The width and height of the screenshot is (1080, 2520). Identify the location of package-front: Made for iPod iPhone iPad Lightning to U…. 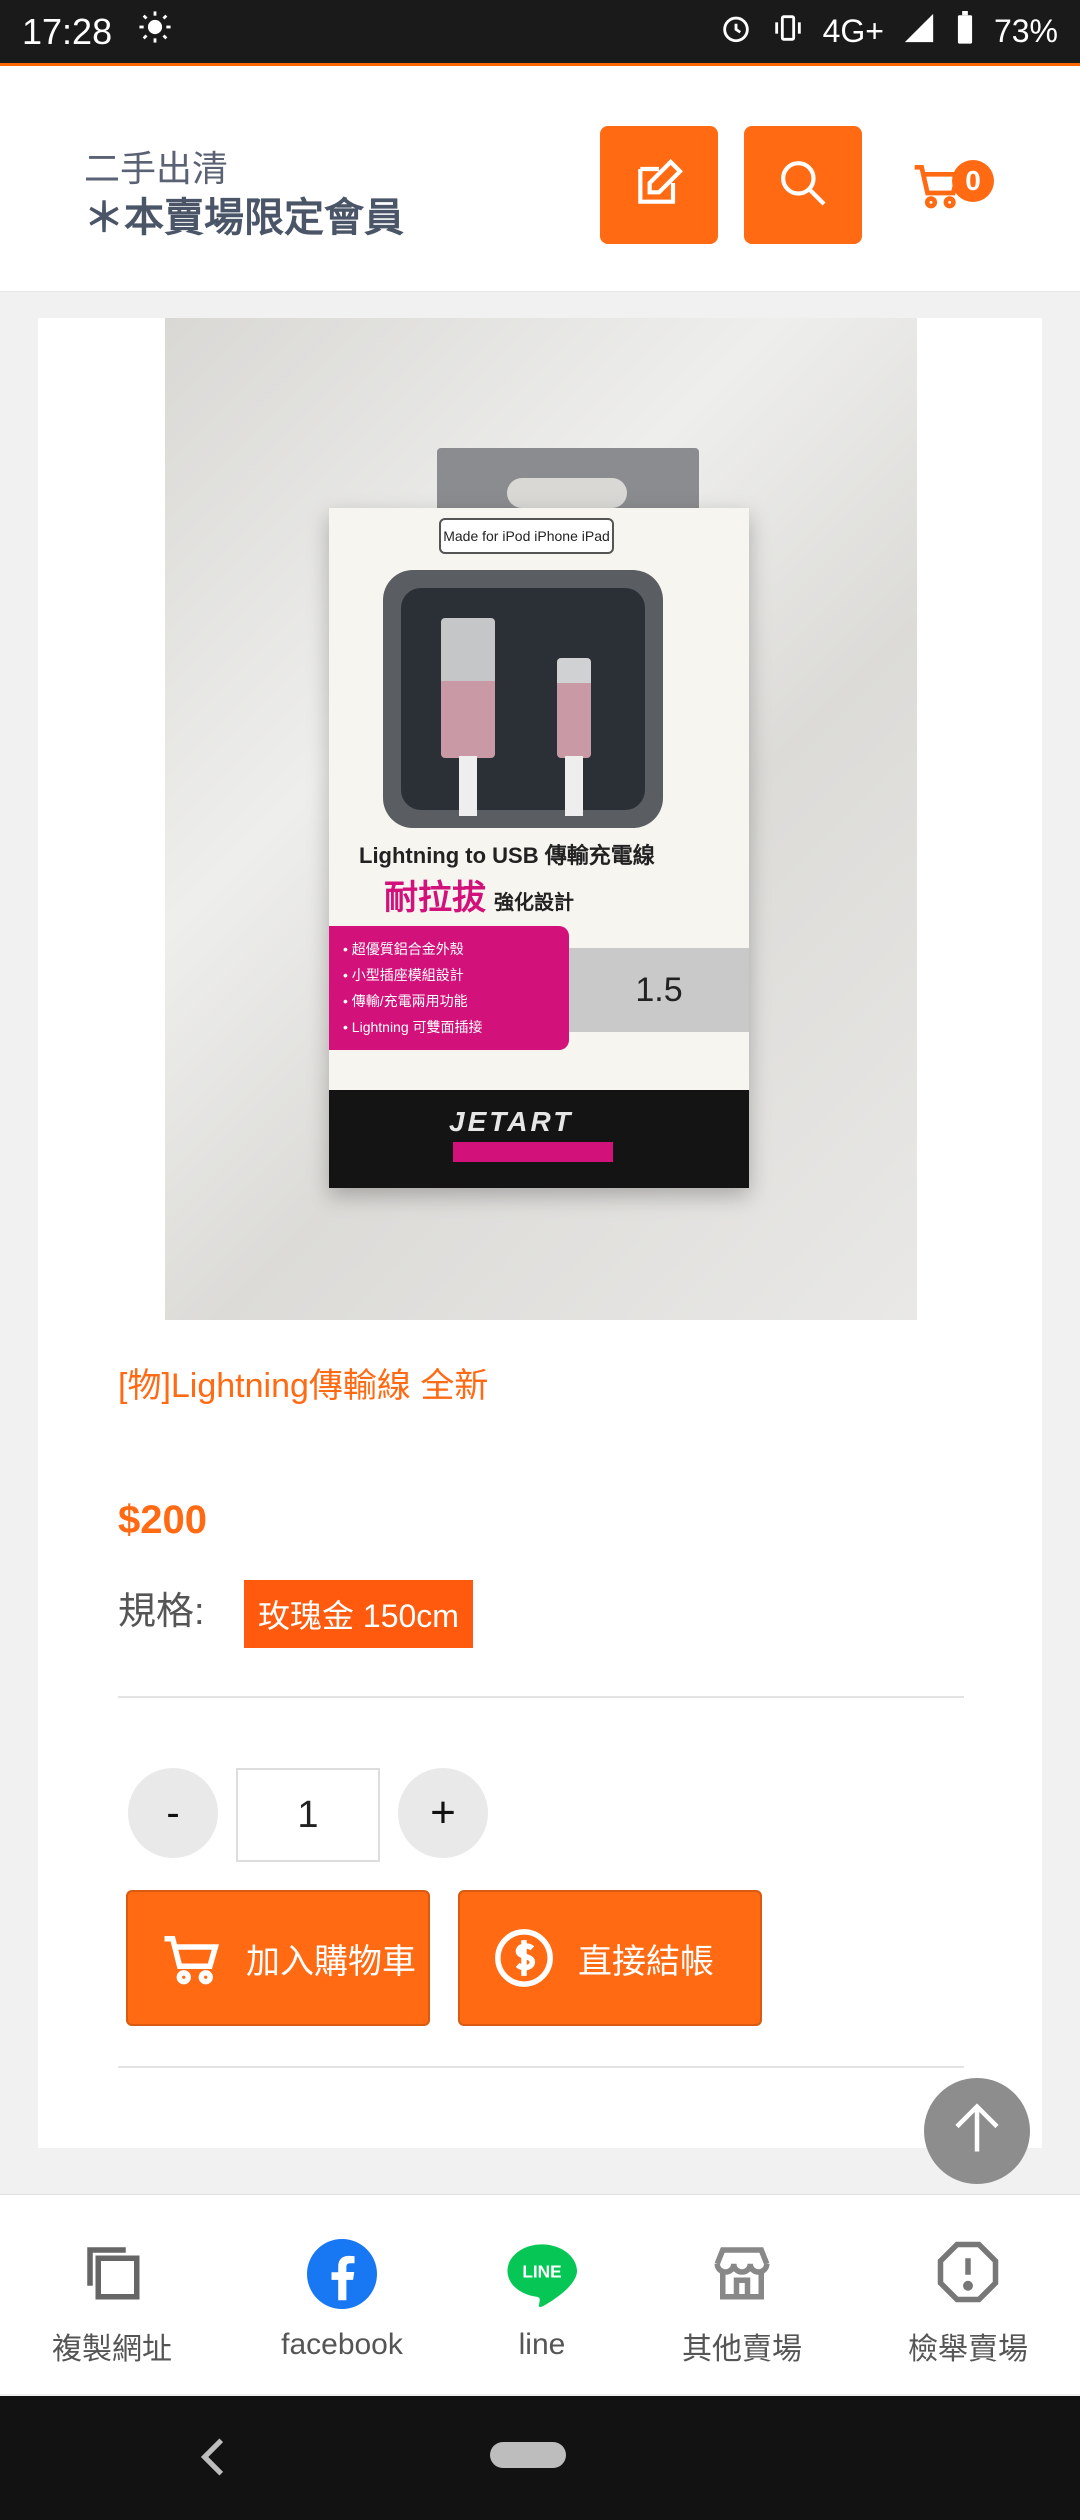
(539, 848).